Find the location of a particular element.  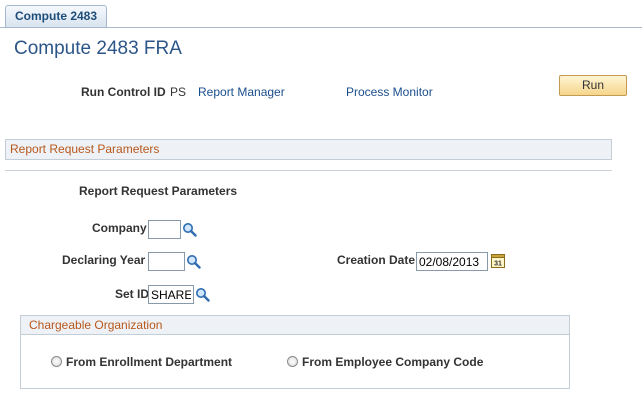

set-id-lookup-icon is located at coordinates (202, 294).